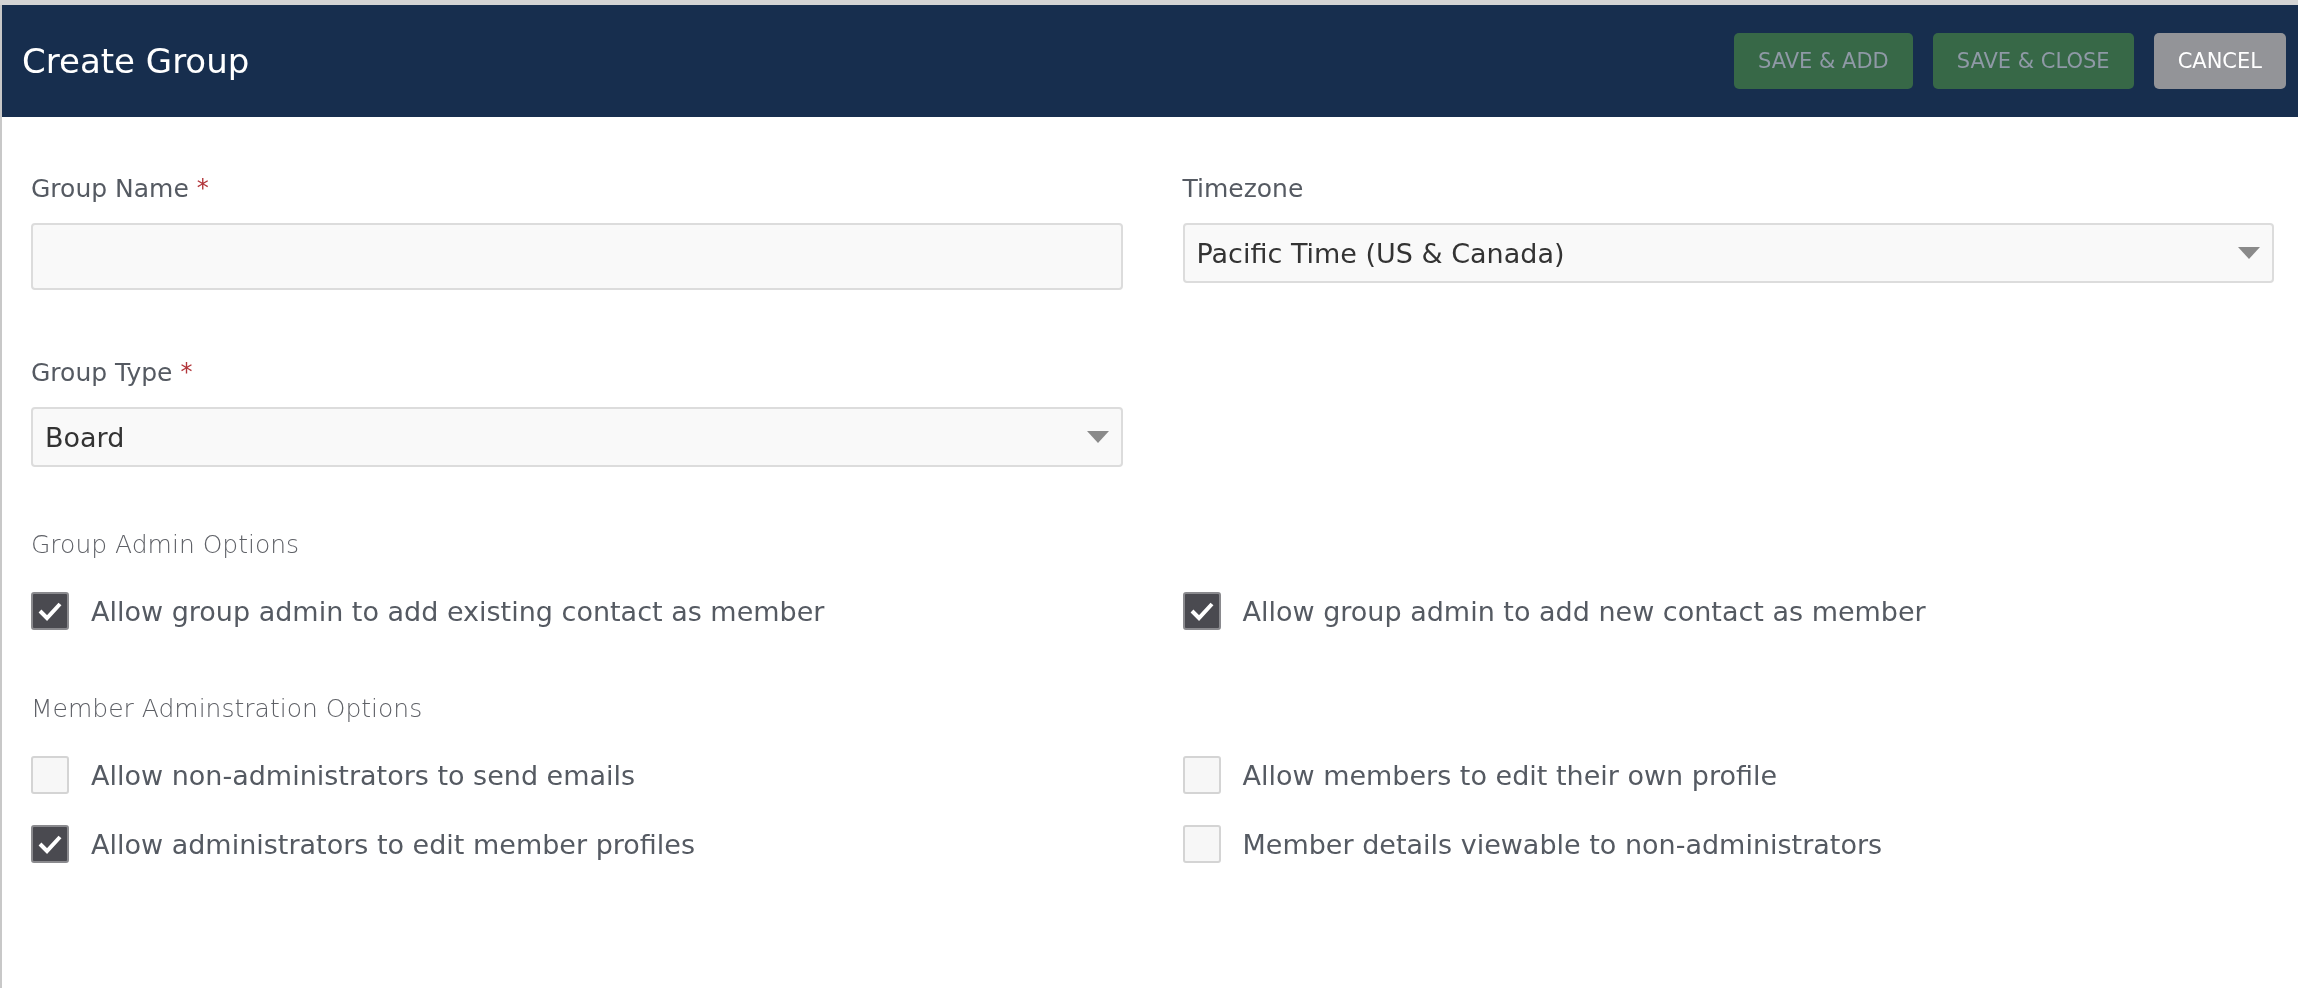 This screenshot has width=2298, height=988. I want to click on dropdown-field: Board, so click(577, 437).